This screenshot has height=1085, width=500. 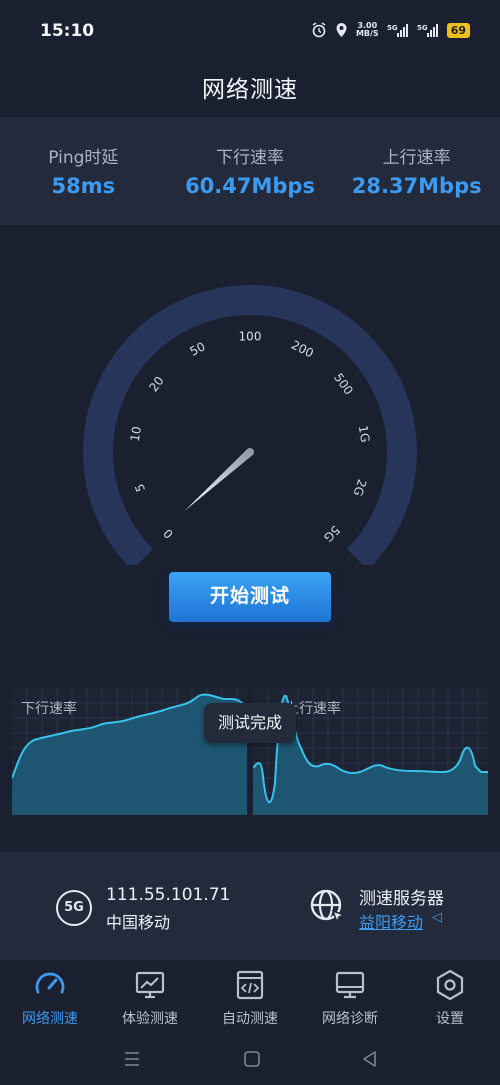 What do you see at coordinates (83, 171) in the screenshot?
I see `metric-ping: Ping时延 58ms` at bounding box center [83, 171].